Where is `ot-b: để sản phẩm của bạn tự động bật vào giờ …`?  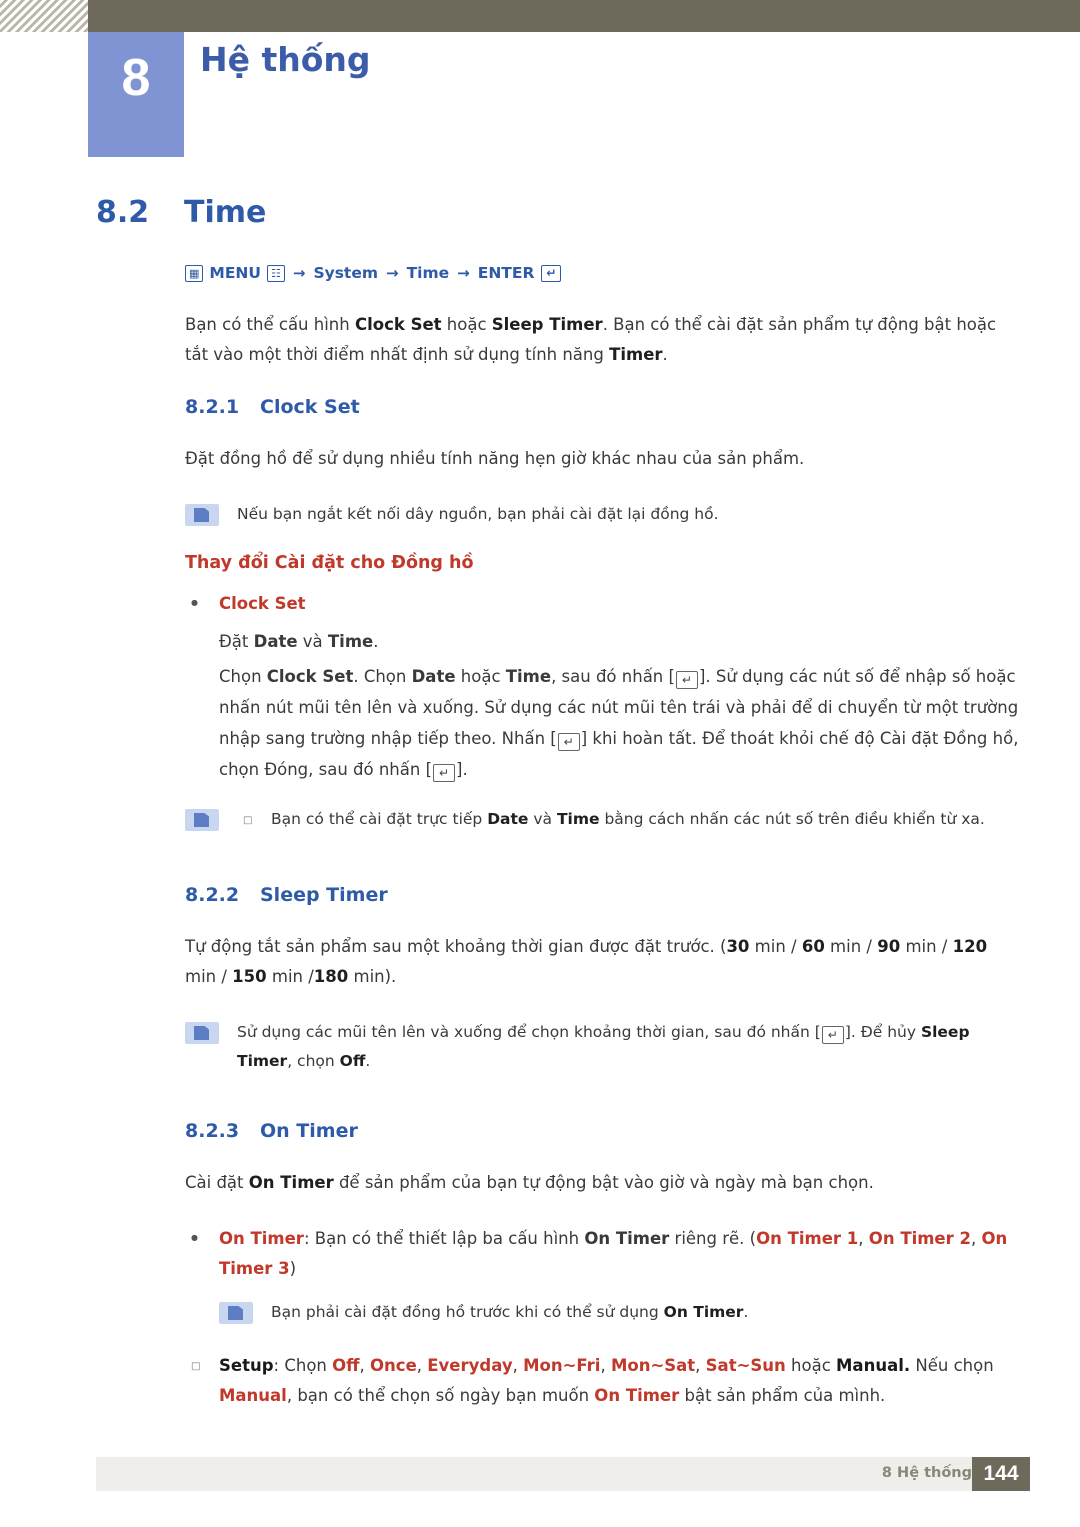
ot-b: để sản phẩm của bạn tự động bật vào giờ … is located at coordinates (603, 1182).